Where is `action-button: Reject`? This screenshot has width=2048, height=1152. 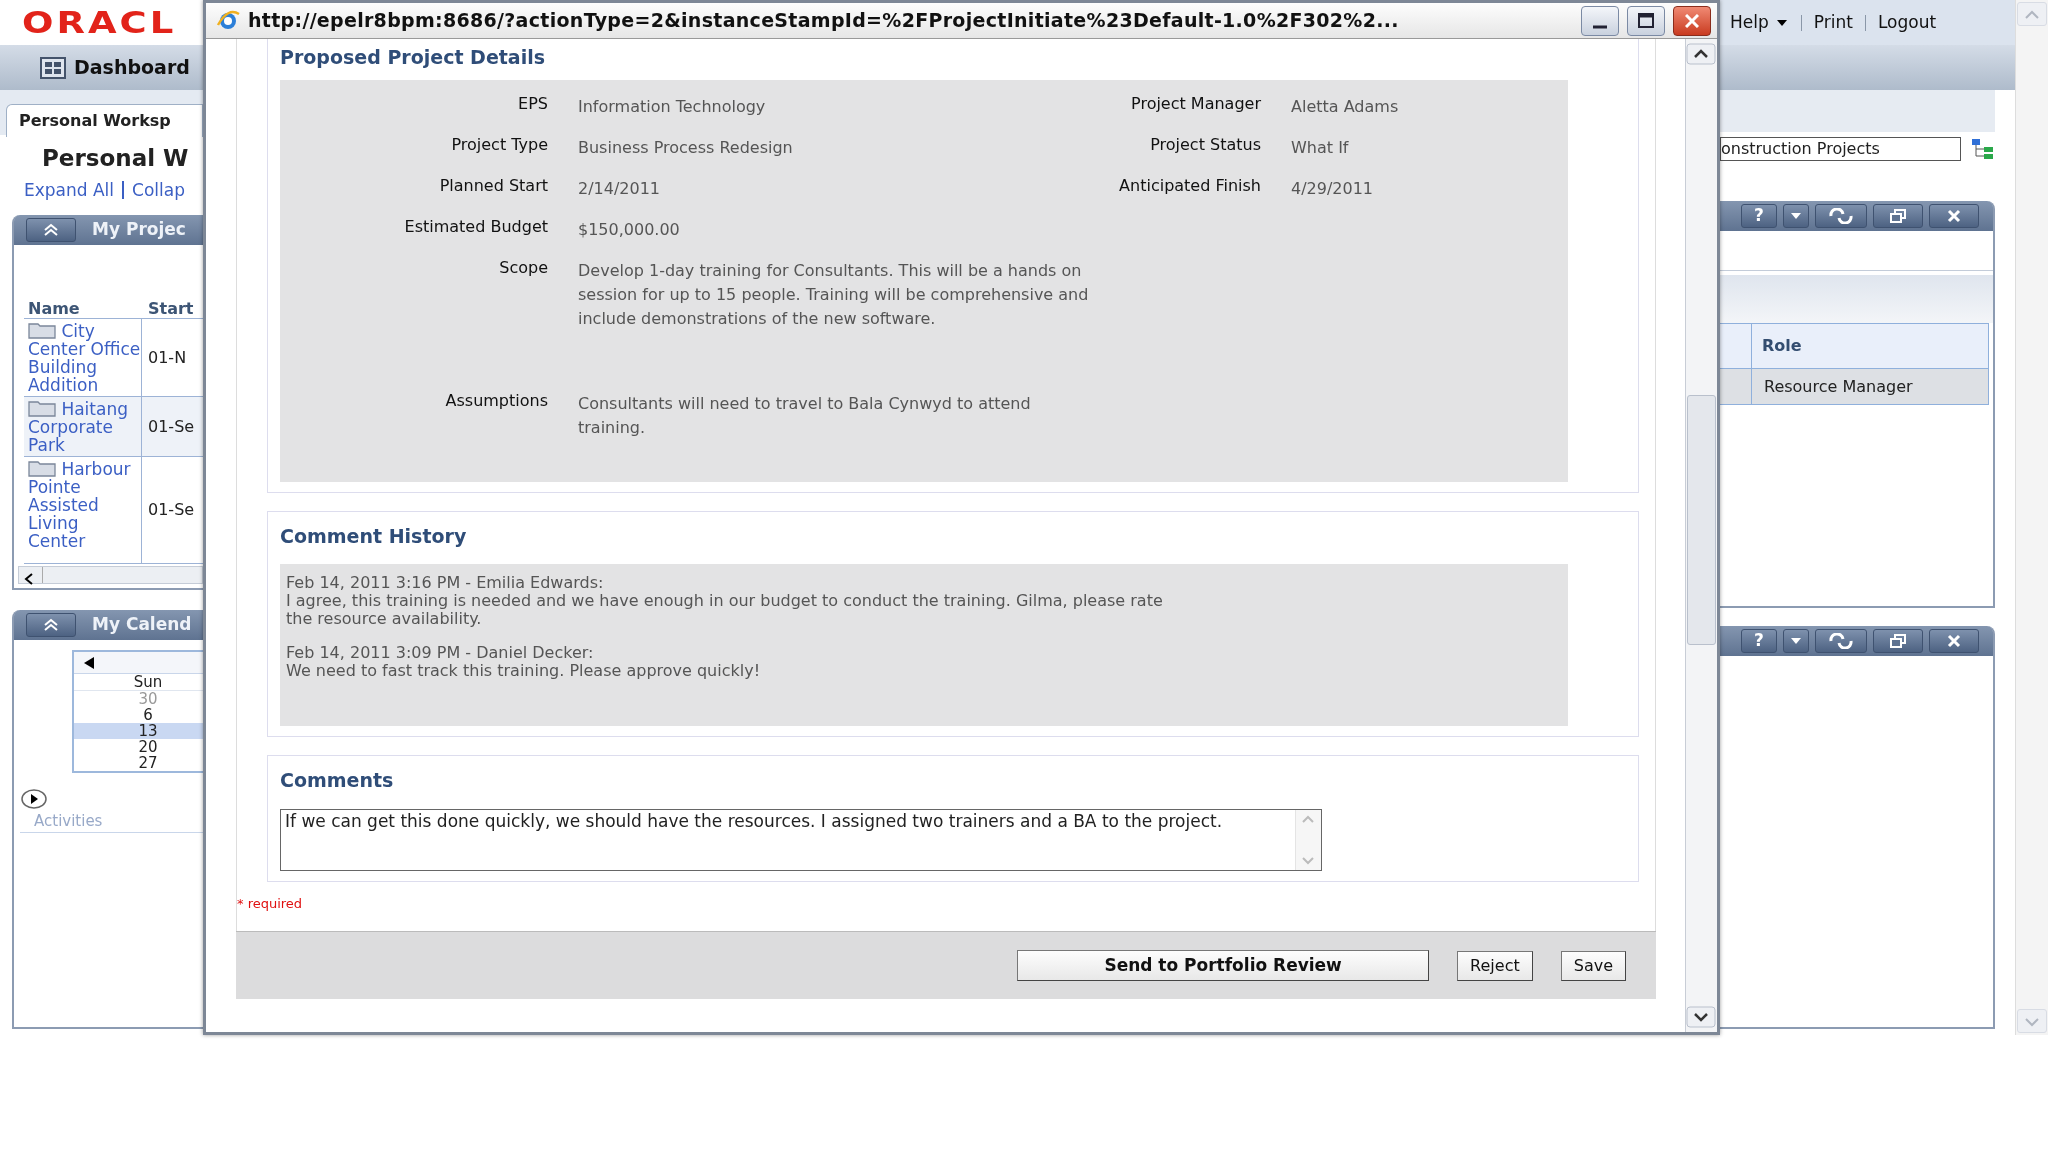
action-button: Reject is located at coordinates (1495, 965).